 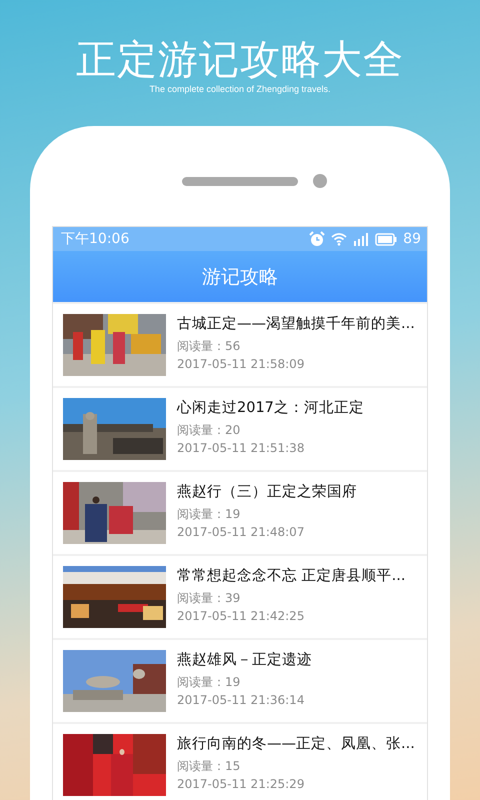 I want to click on signal-icon, so click(x=361, y=239).